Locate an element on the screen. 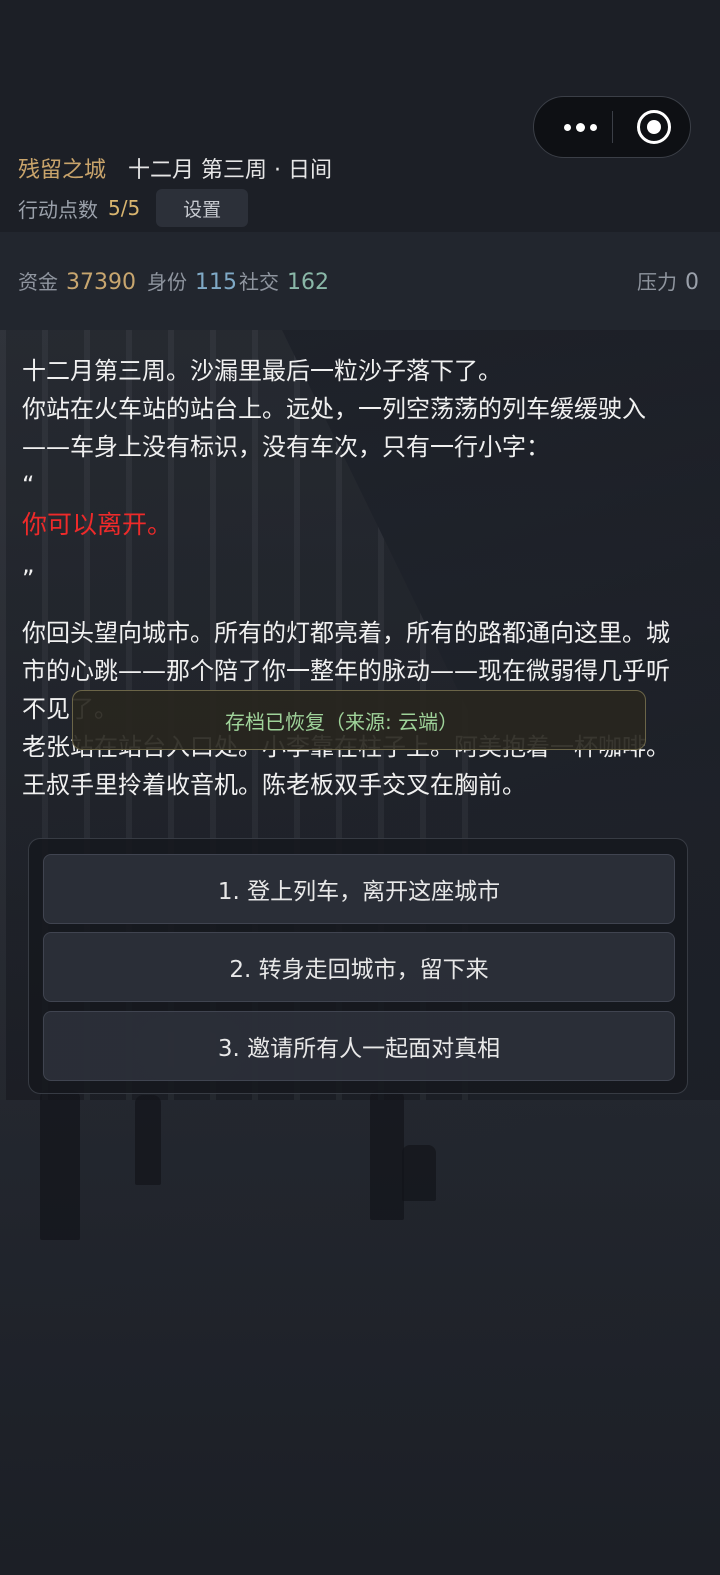  settings-button: 设置 is located at coordinates (202, 208).